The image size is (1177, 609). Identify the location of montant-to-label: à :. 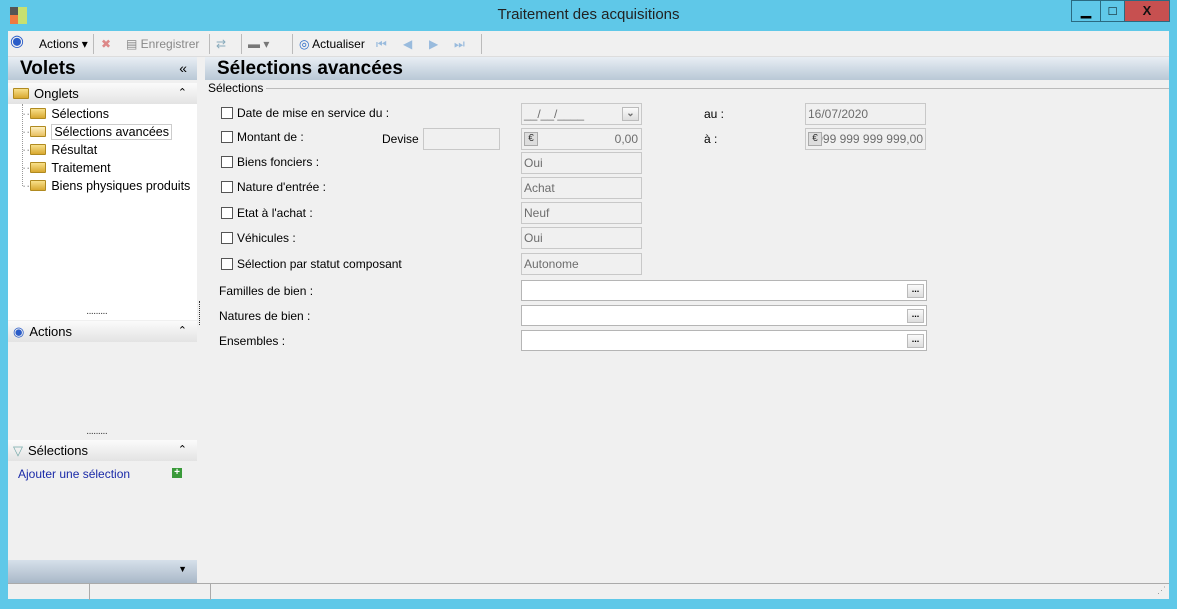
(711, 139).